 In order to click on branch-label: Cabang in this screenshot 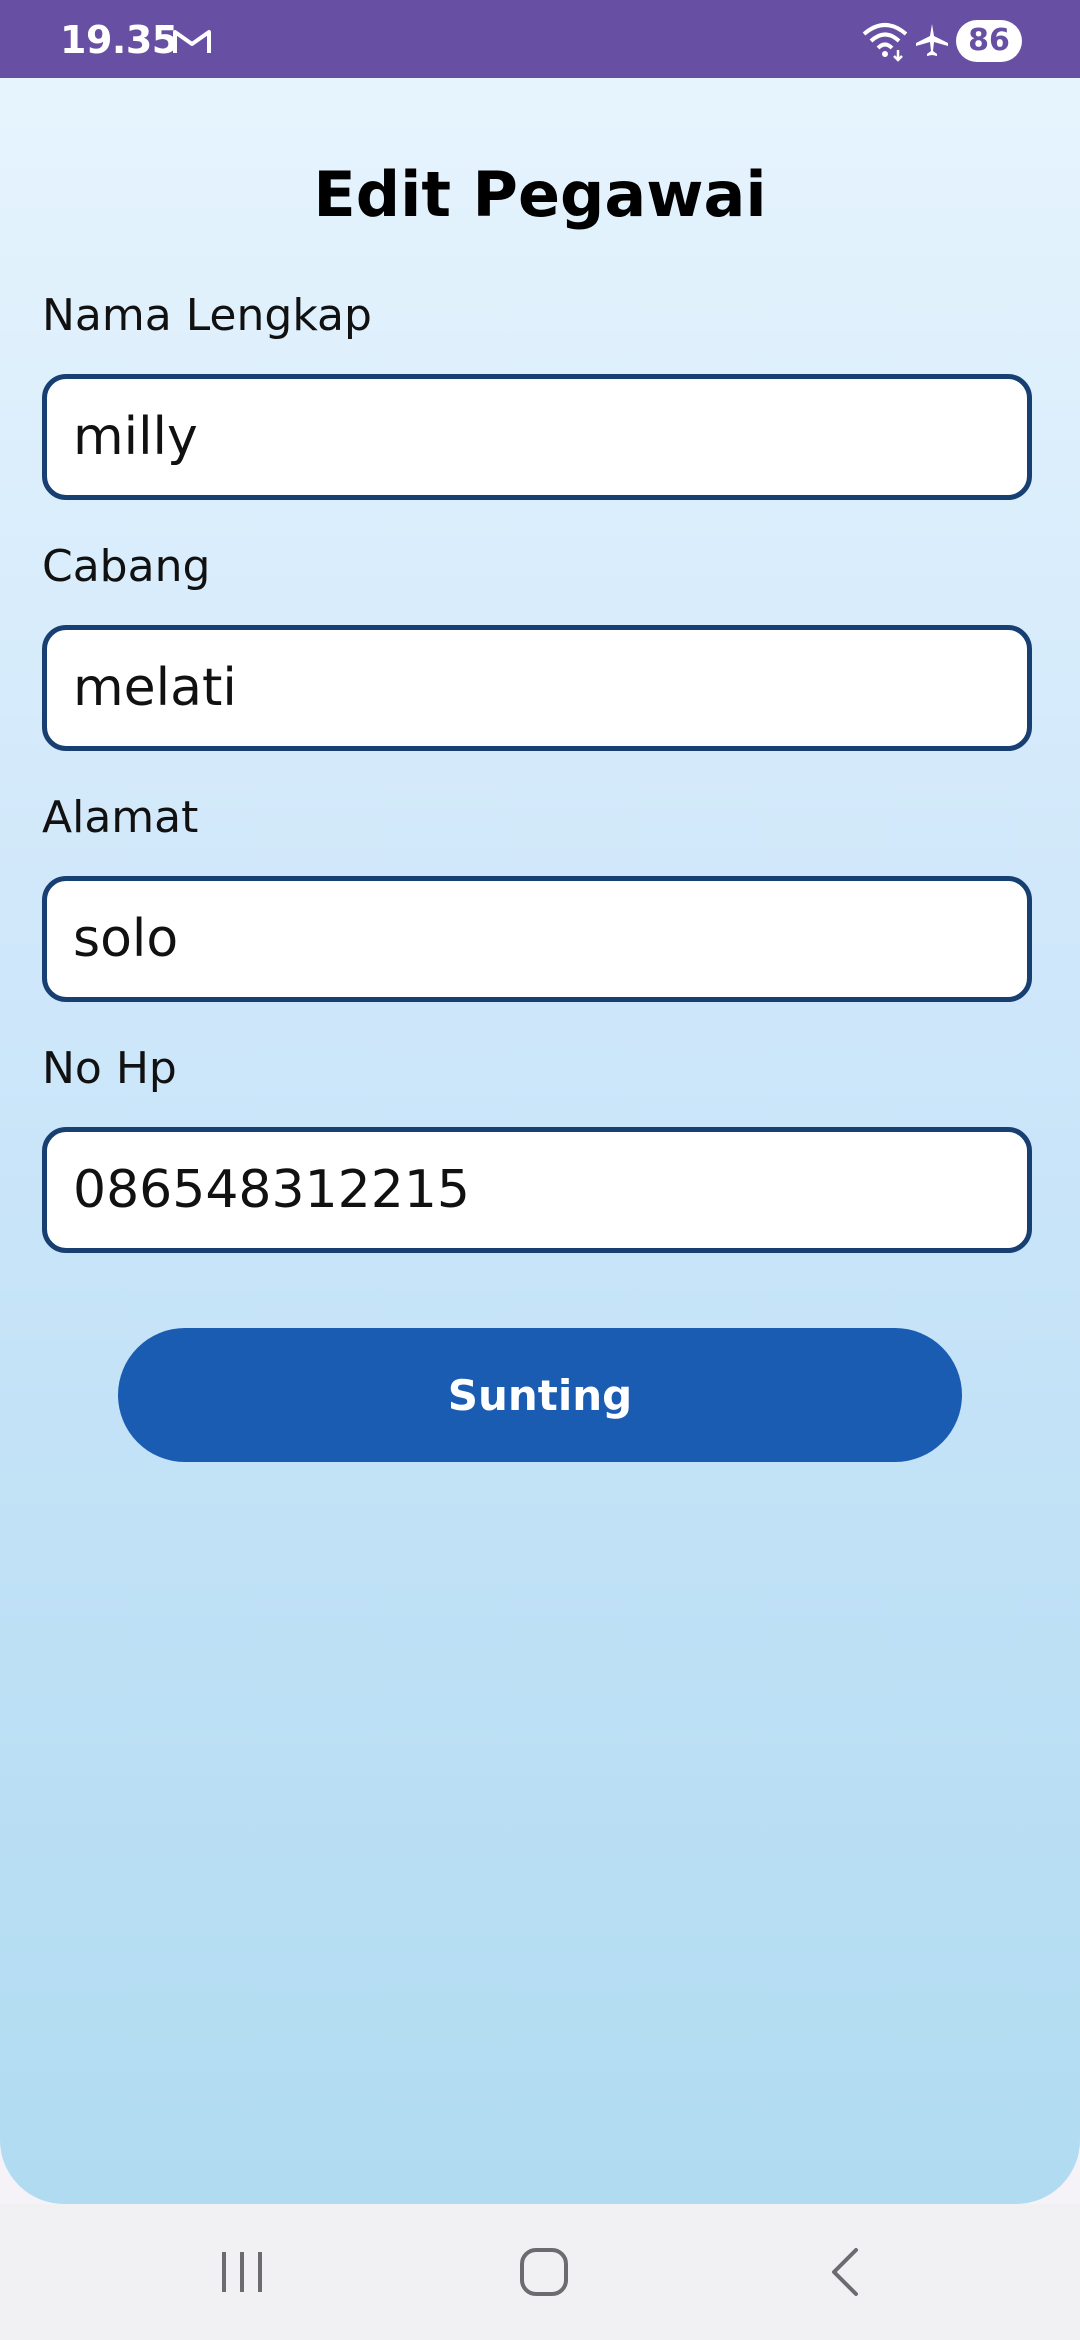, I will do `click(126, 566)`.